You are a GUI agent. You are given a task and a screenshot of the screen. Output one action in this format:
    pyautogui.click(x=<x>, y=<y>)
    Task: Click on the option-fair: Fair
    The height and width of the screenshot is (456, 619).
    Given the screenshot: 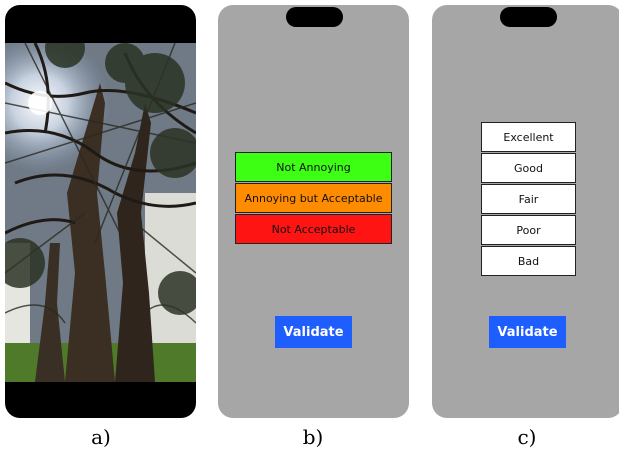 What is the action you would take?
    pyautogui.click(x=528, y=199)
    